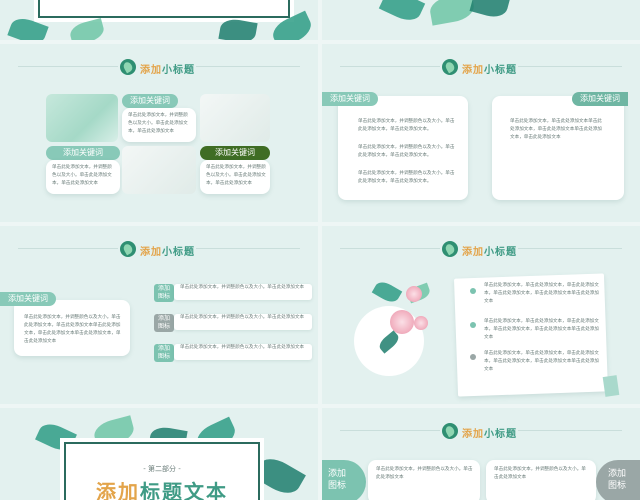  What do you see at coordinates (611, 386) in the screenshot?
I see `corner-tab` at bounding box center [611, 386].